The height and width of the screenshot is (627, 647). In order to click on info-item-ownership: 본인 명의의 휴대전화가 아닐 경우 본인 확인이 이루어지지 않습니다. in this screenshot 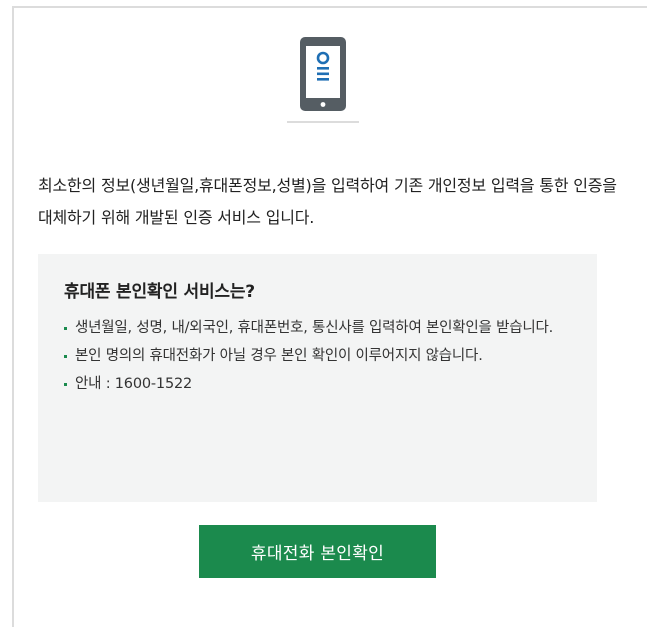, I will do `click(317, 356)`.